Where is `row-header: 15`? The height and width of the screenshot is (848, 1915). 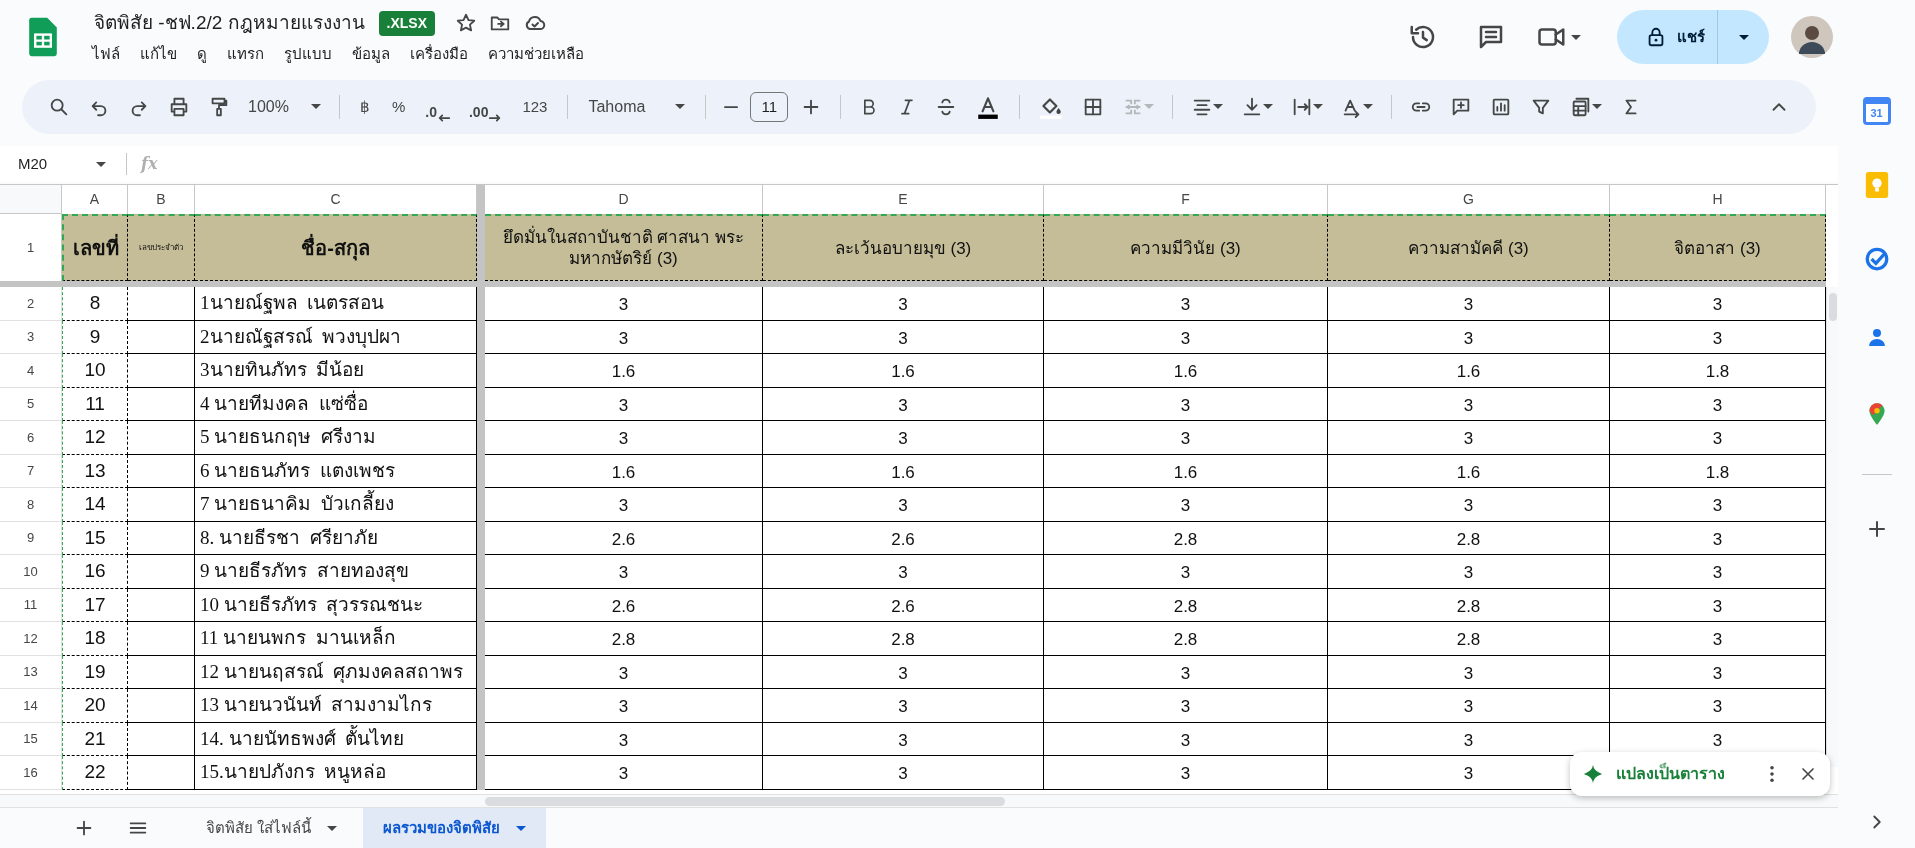
row-header: 15 is located at coordinates (31, 739).